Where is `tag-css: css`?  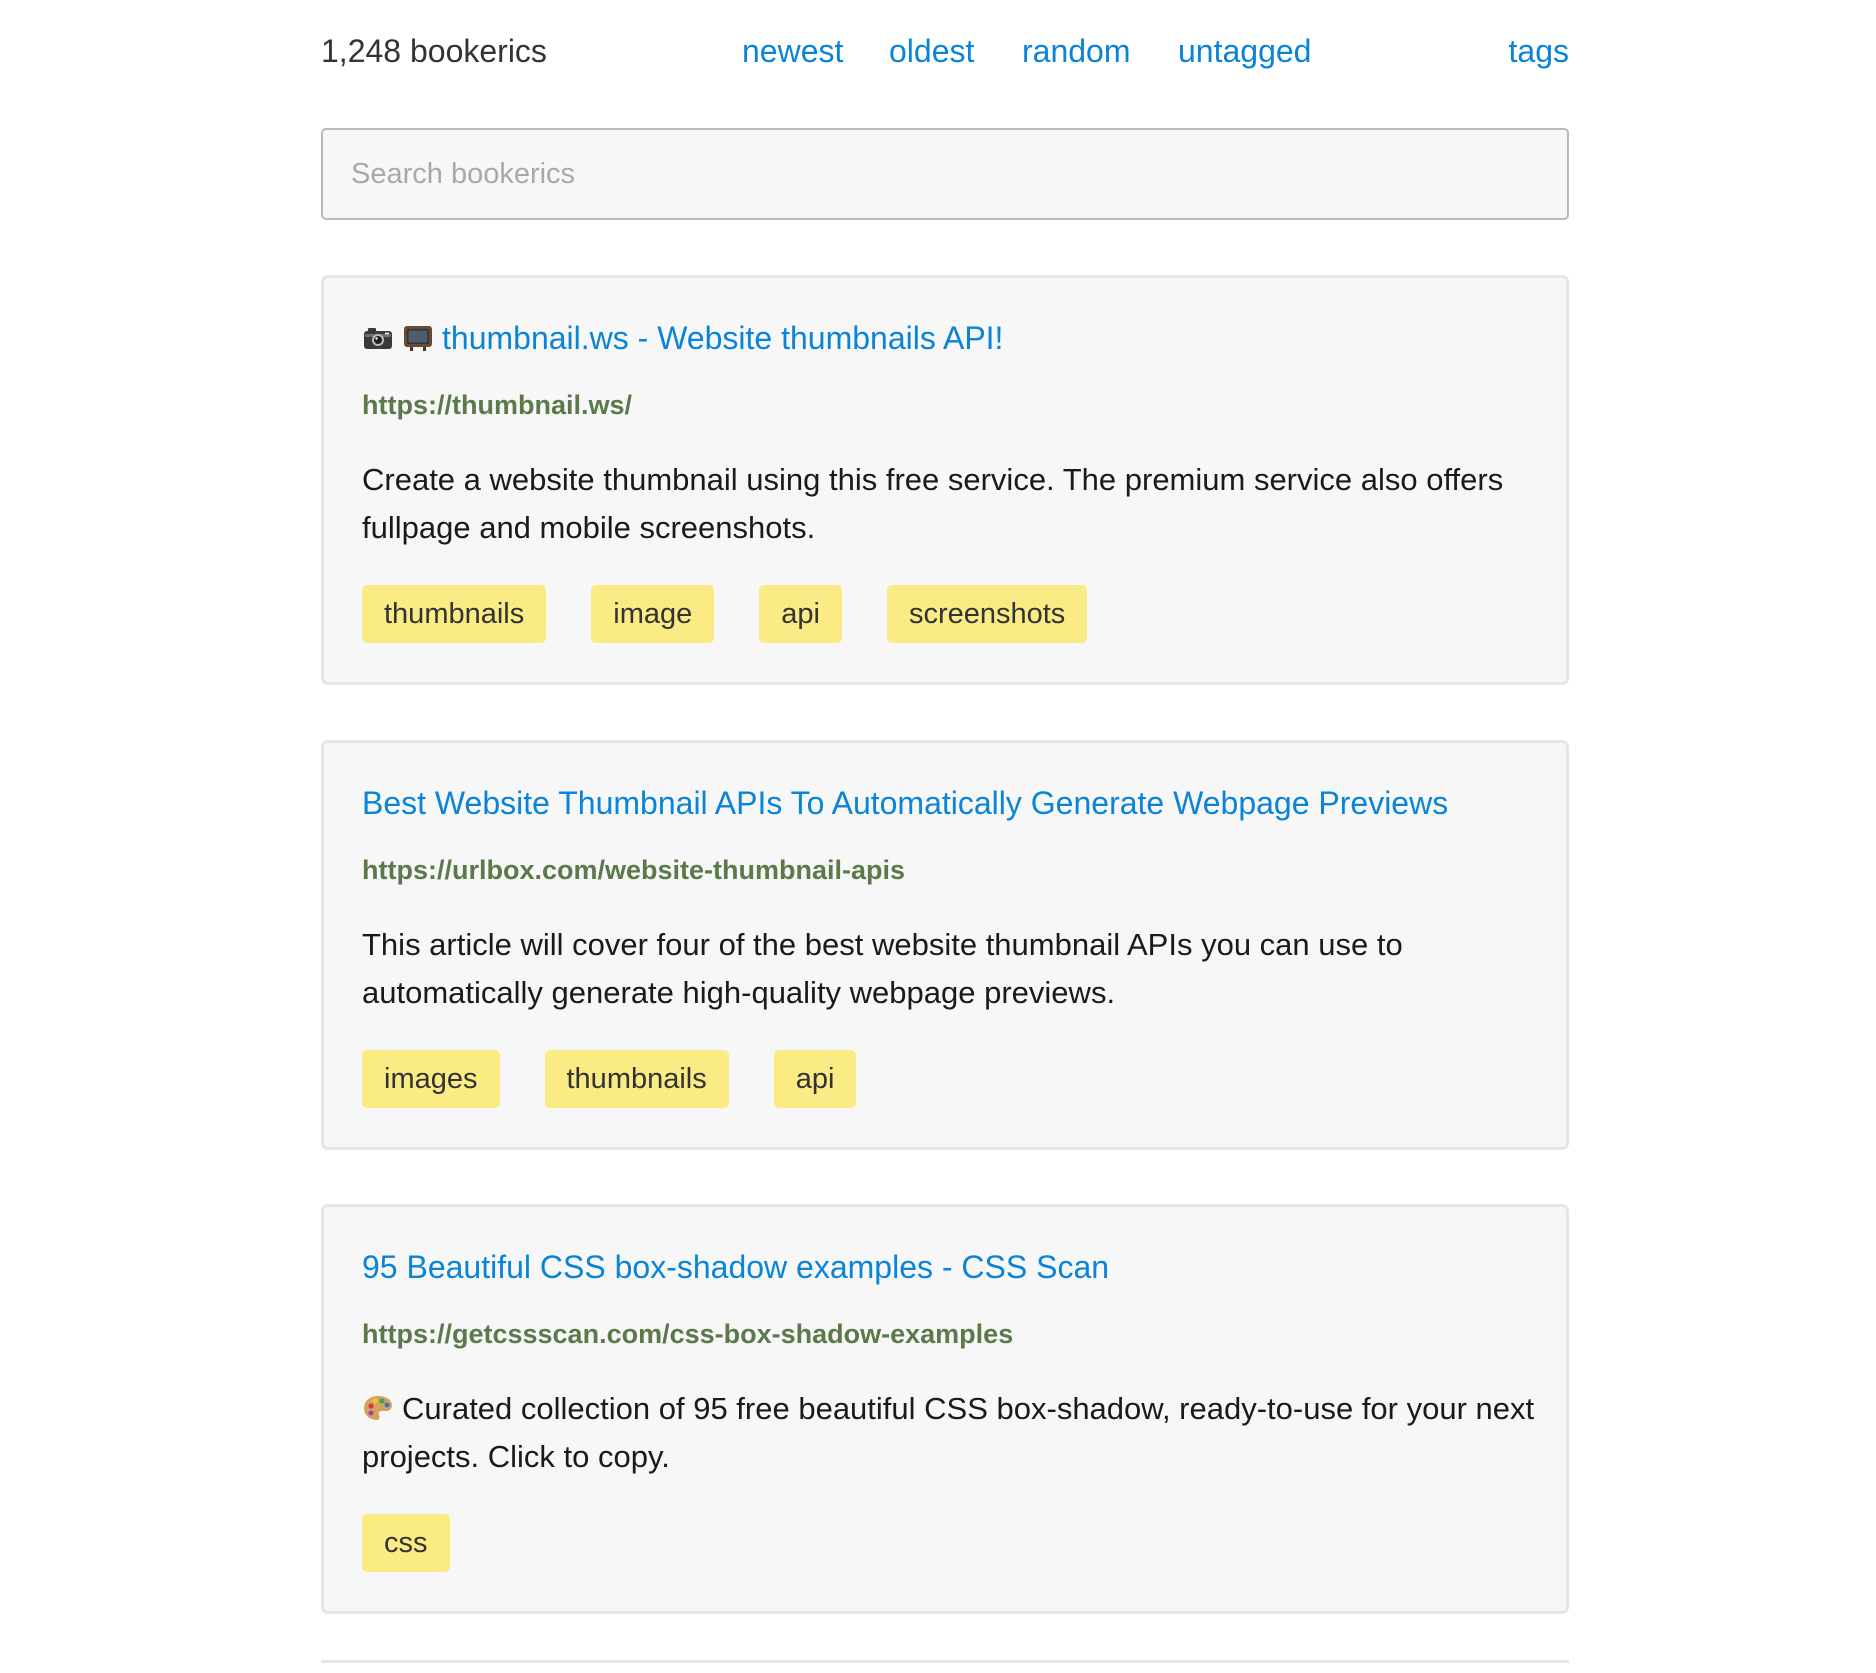 tag-css: css is located at coordinates (406, 1543).